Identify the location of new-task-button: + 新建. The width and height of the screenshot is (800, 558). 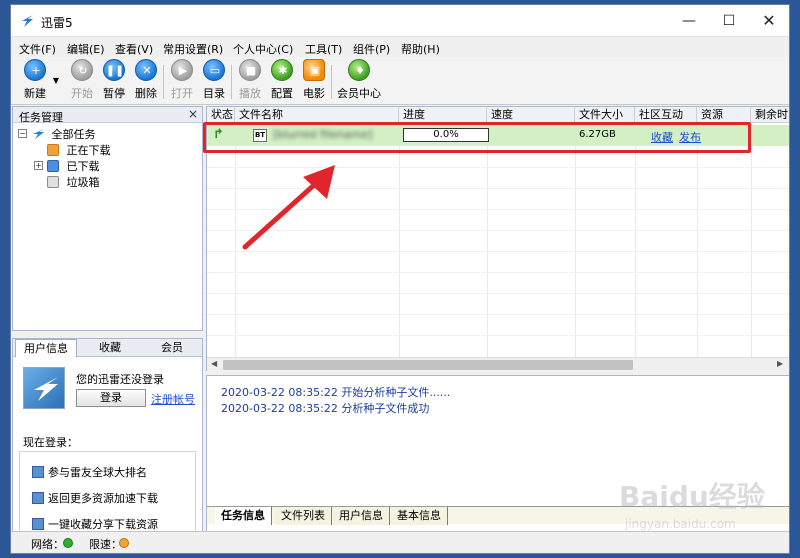
(35, 81).